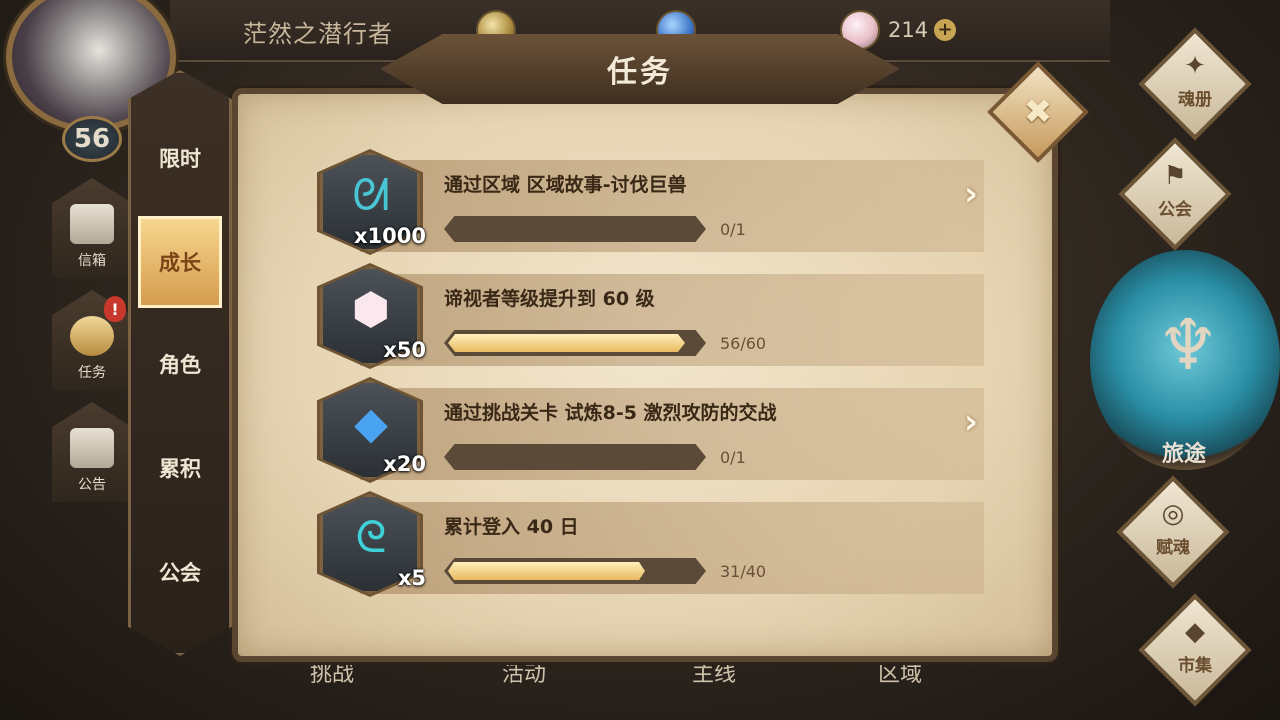  What do you see at coordinates (318, 34) in the screenshot?
I see `player-name: 茫然之潜行者` at bounding box center [318, 34].